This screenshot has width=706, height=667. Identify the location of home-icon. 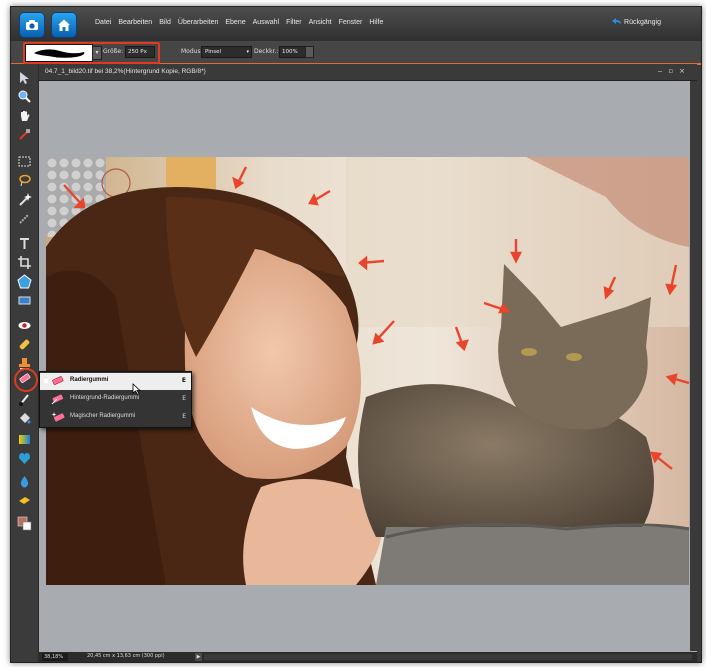
(64, 25).